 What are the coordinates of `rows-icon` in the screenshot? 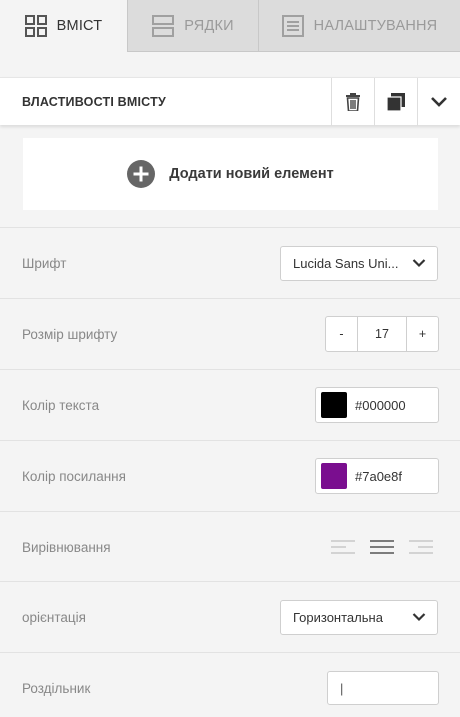 It's located at (163, 25).